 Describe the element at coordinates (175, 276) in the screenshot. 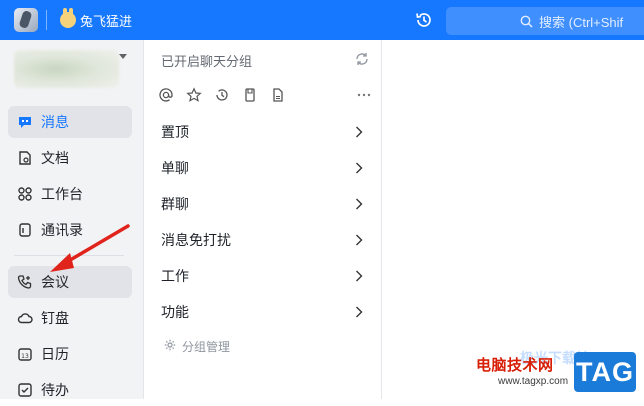

I see `group-label: 工作` at that location.